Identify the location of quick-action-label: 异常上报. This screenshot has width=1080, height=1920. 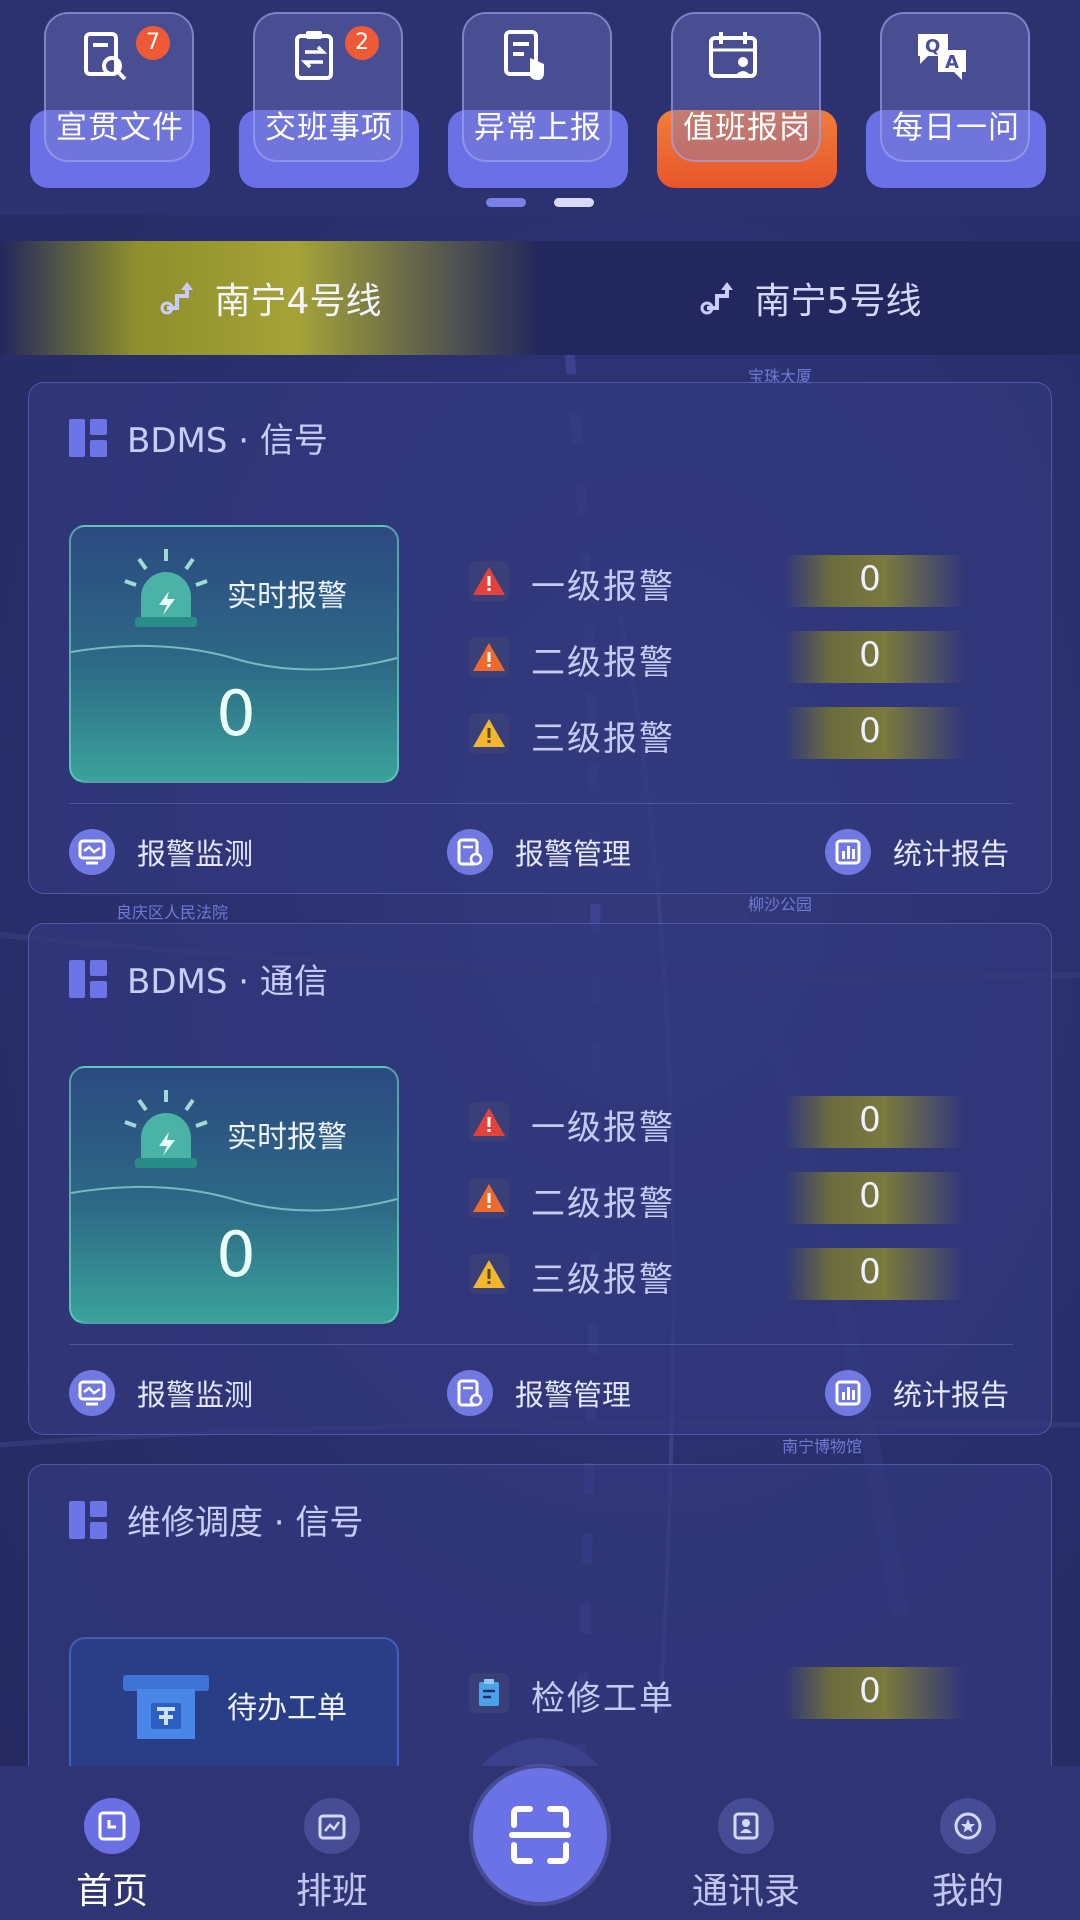
(538, 128).